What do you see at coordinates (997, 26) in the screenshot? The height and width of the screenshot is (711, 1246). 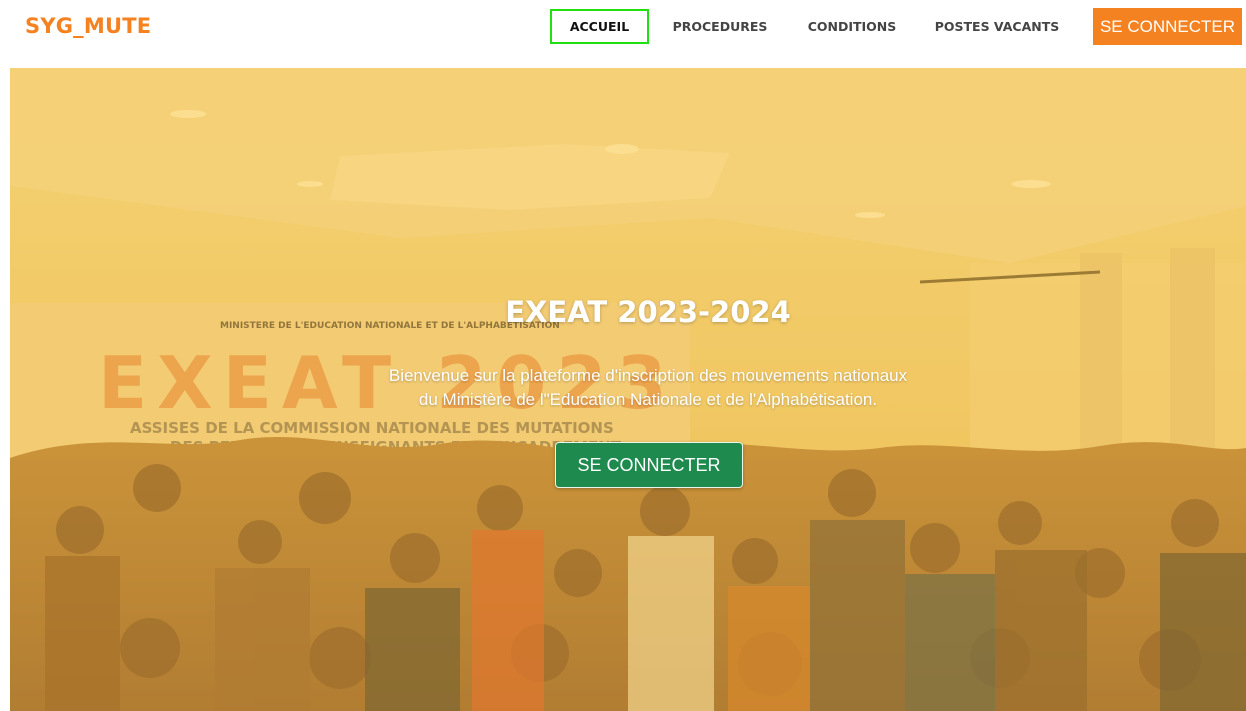 I see `nav-postes-vacants-link: POSTES VACANTS` at bounding box center [997, 26].